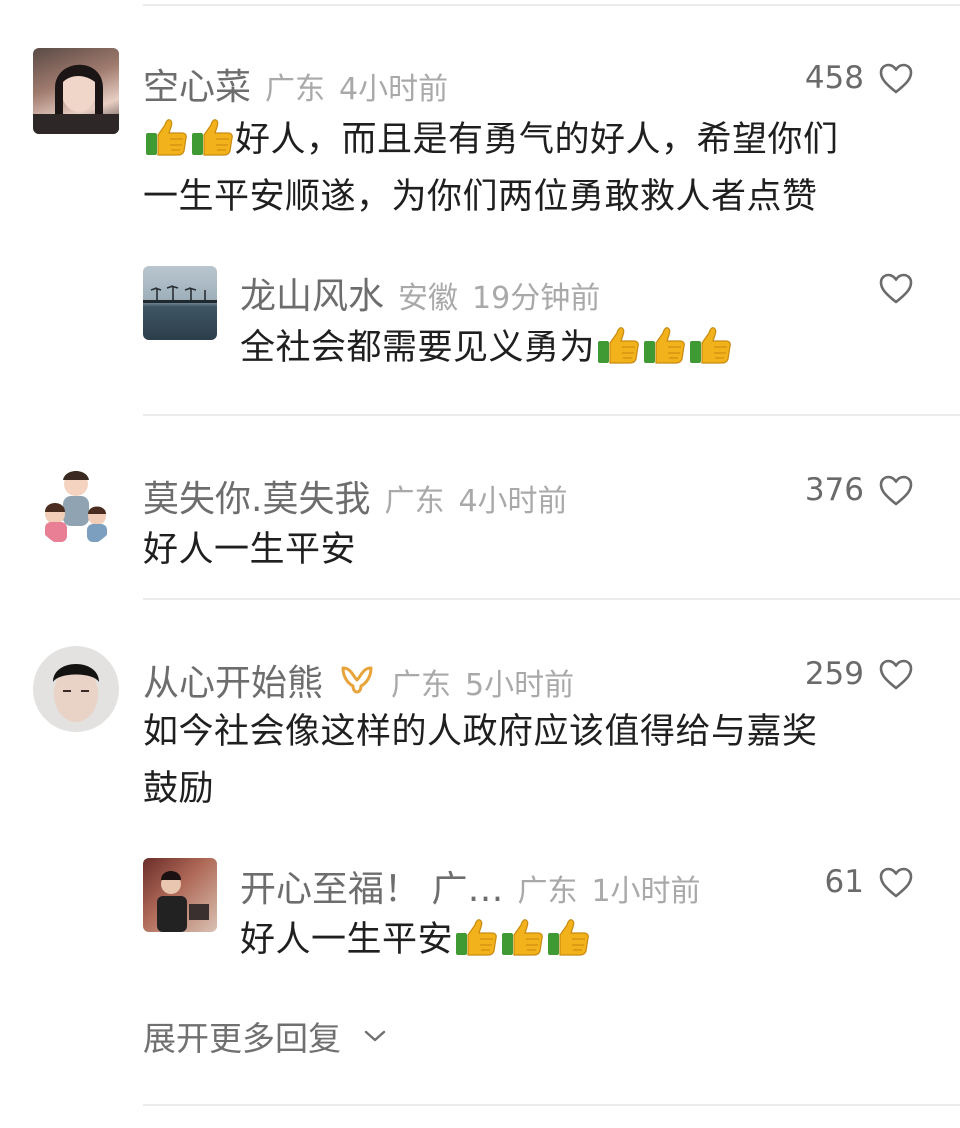  I want to click on top-divider, so click(551, 5).